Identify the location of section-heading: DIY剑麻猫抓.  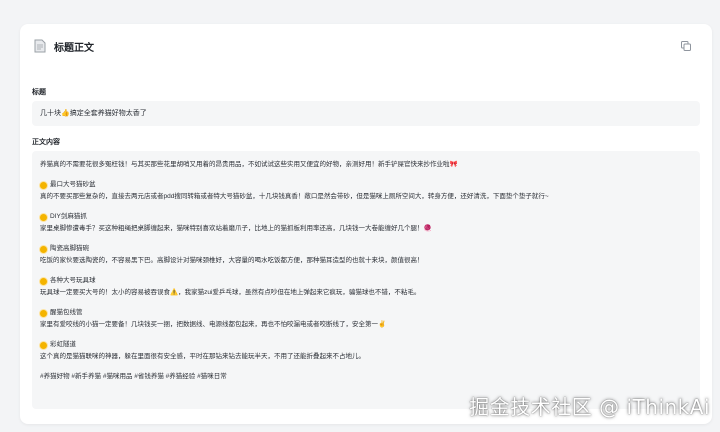
(68, 216).